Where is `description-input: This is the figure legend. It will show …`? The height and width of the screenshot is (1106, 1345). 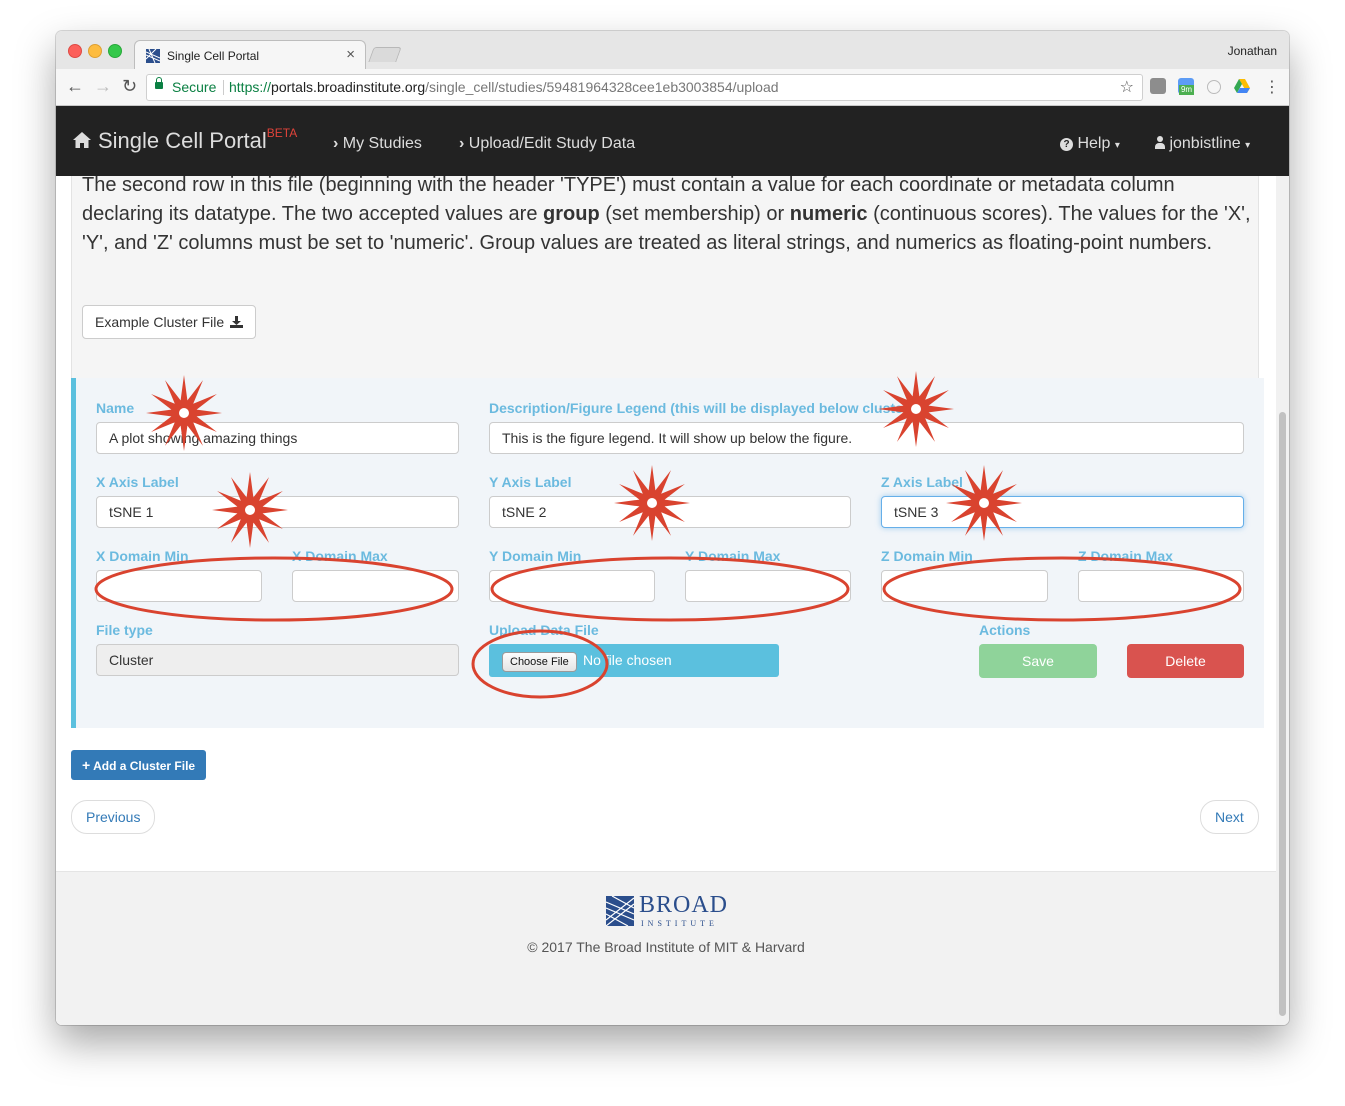
description-input: This is the figure legend. It will show … is located at coordinates (866, 438).